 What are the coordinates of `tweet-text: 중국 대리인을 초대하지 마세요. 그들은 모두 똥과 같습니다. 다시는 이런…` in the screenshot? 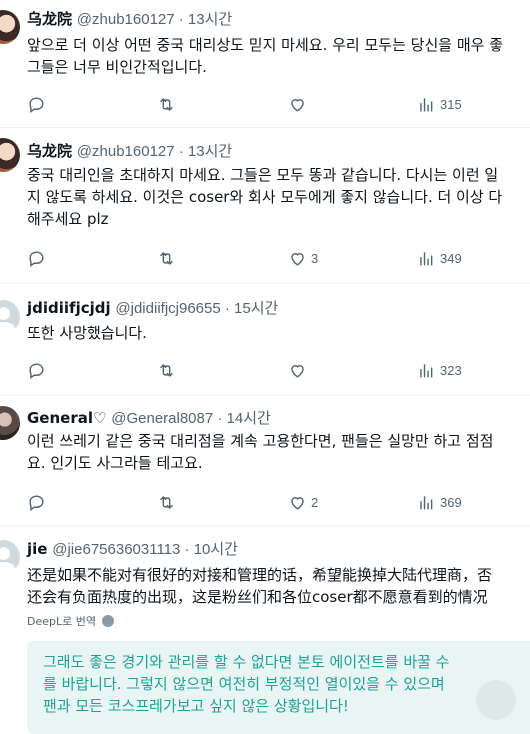 It's located at (278, 197).